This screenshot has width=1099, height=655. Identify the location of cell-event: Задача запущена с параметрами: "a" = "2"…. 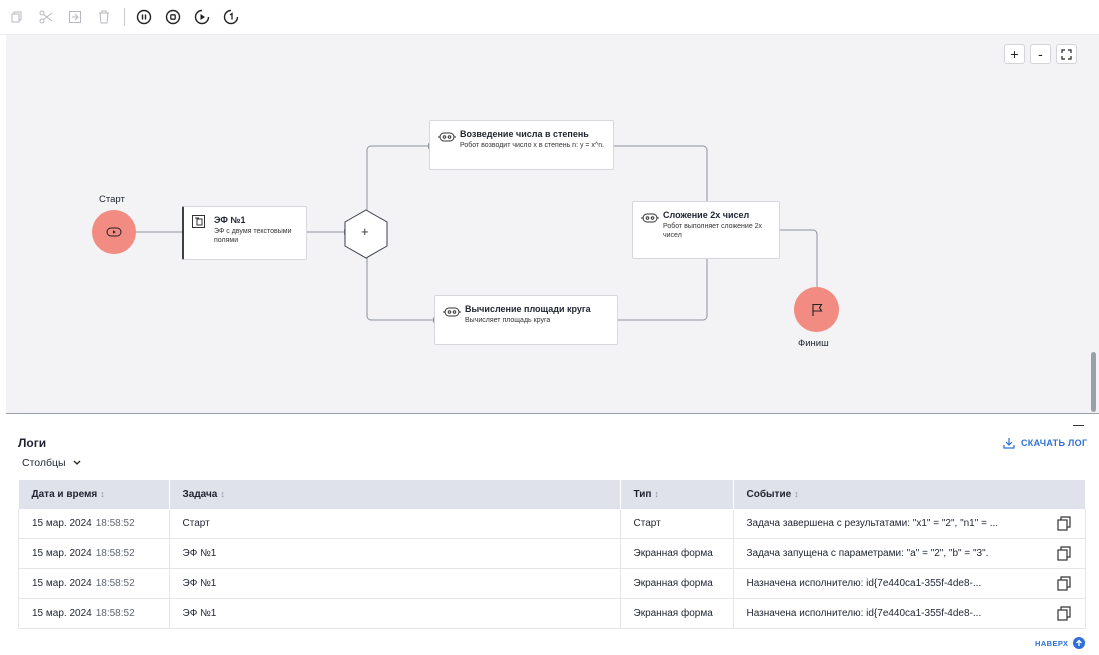
(909, 553).